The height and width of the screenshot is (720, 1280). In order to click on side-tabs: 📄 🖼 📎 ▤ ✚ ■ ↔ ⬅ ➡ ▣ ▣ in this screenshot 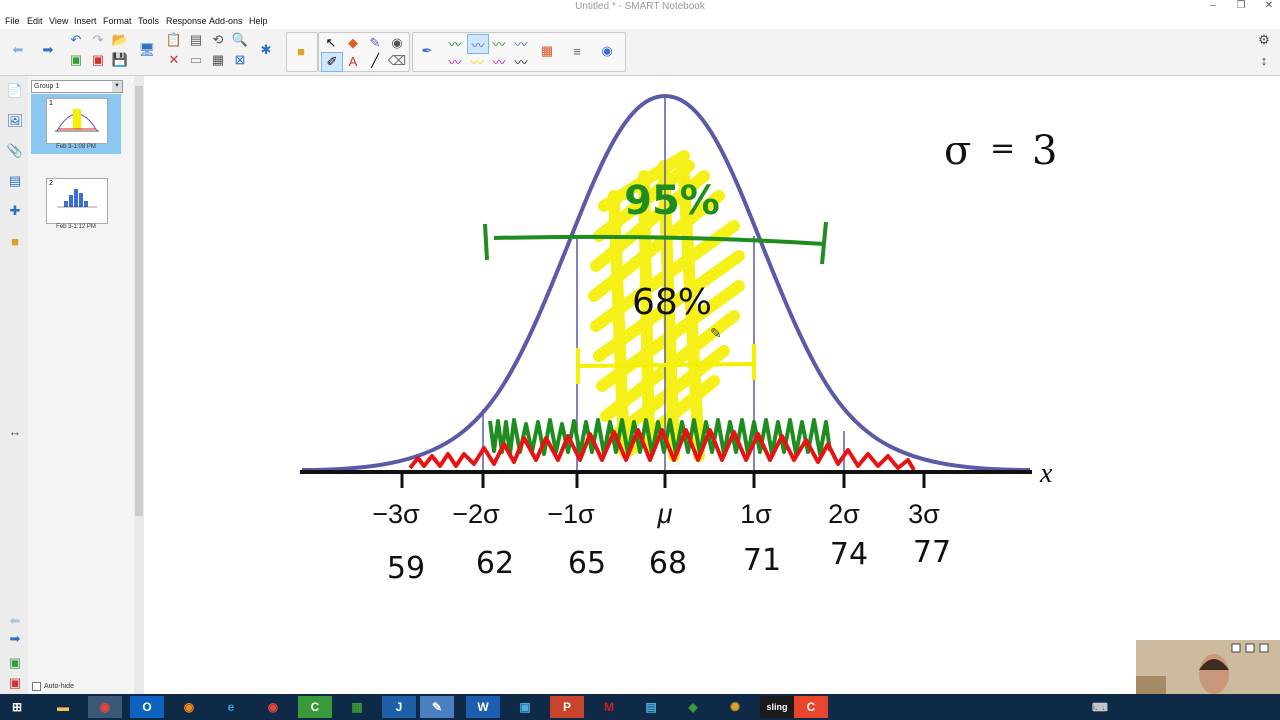, I will do `click(14, 385)`.